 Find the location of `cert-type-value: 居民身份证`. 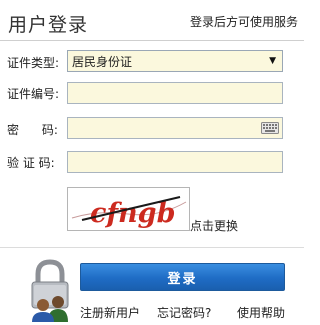

cert-type-value: 居民身份证 is located at coordinates (102, 61).